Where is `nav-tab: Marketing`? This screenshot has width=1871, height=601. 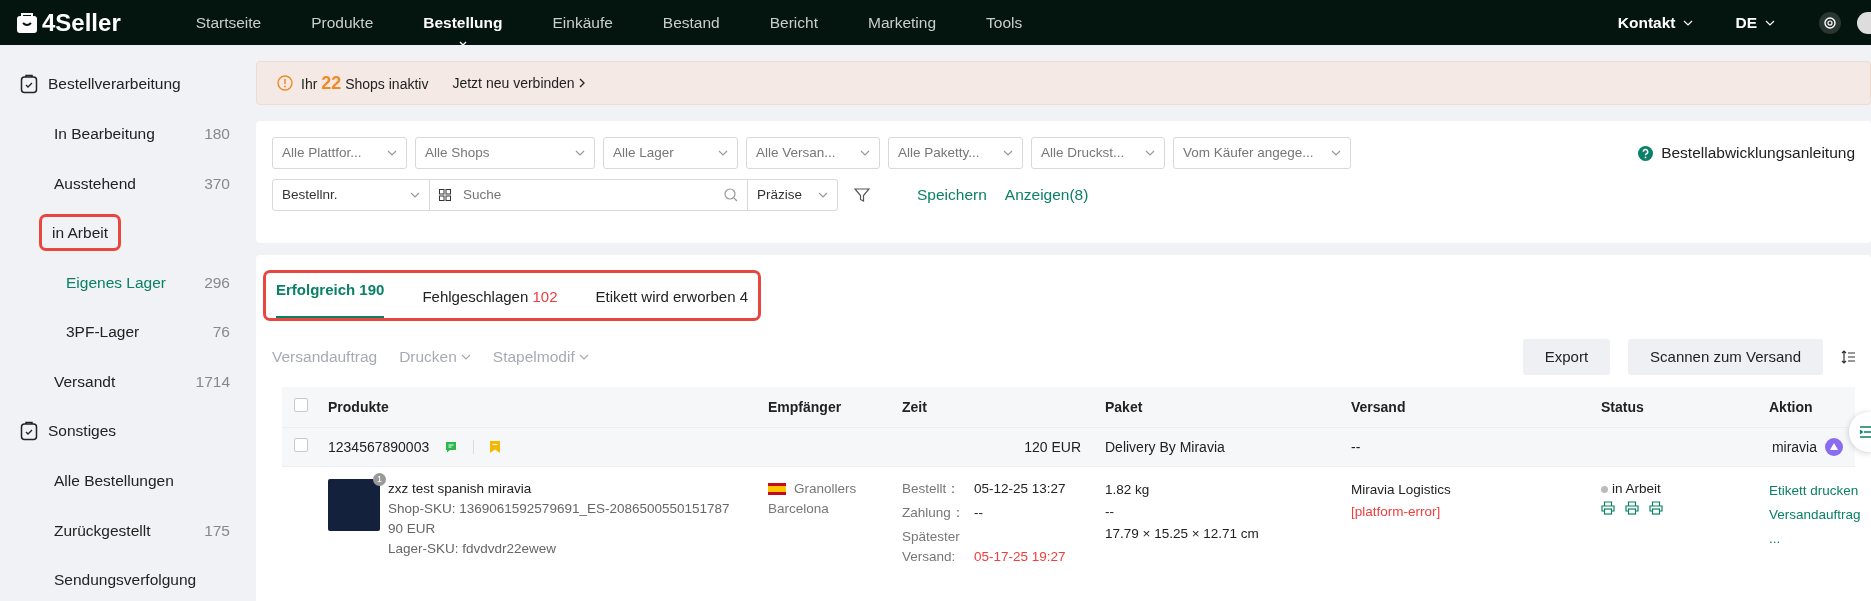 nav-tab: Marketing is located at coordinates (902, 22).